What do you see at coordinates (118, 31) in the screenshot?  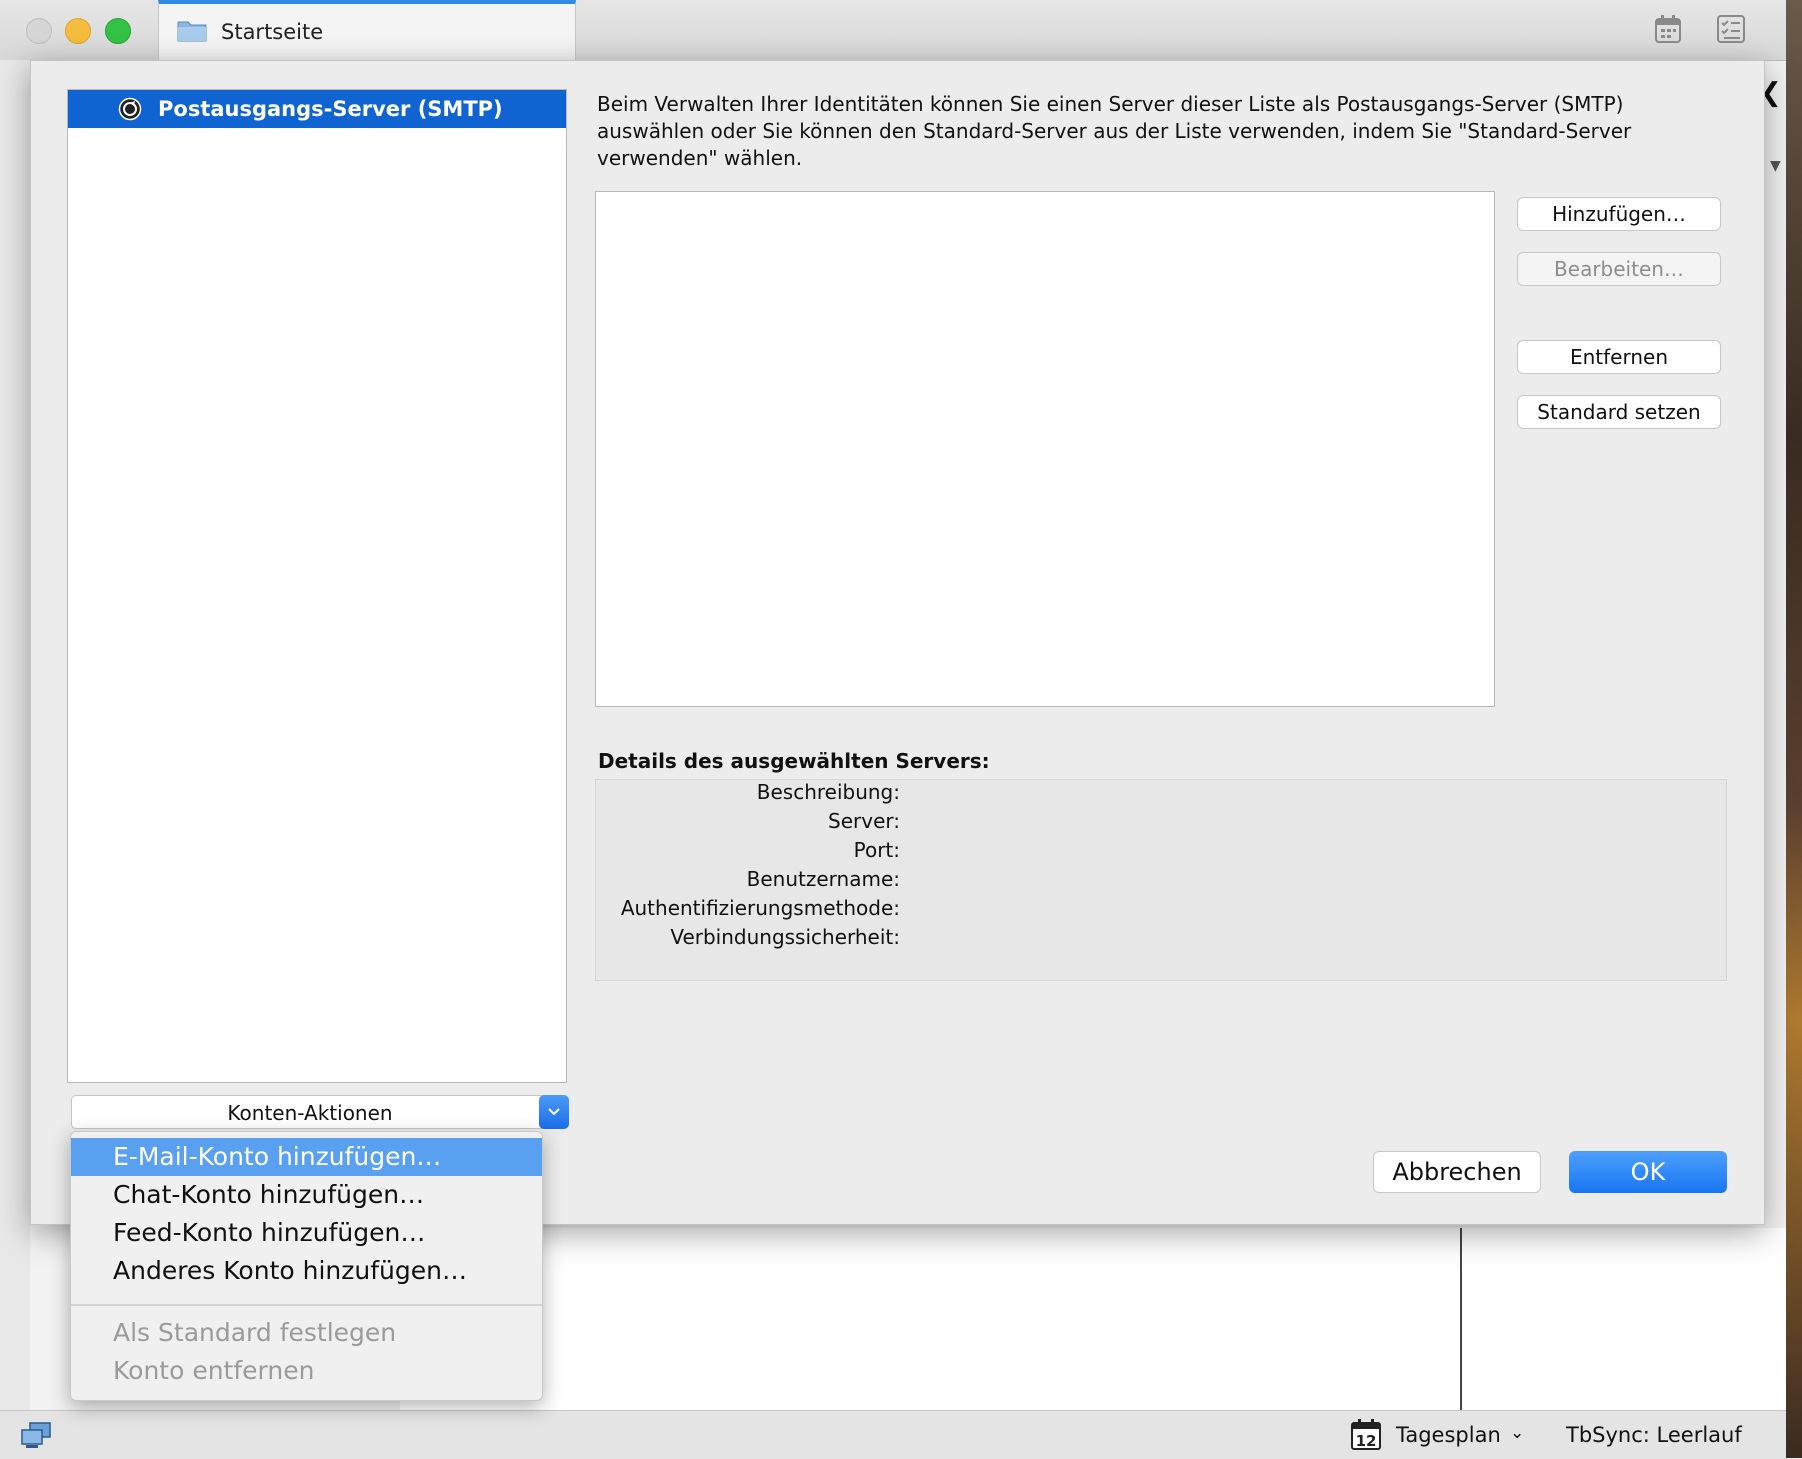 I see `maximize-window-button` at bounding box center [118, 31].